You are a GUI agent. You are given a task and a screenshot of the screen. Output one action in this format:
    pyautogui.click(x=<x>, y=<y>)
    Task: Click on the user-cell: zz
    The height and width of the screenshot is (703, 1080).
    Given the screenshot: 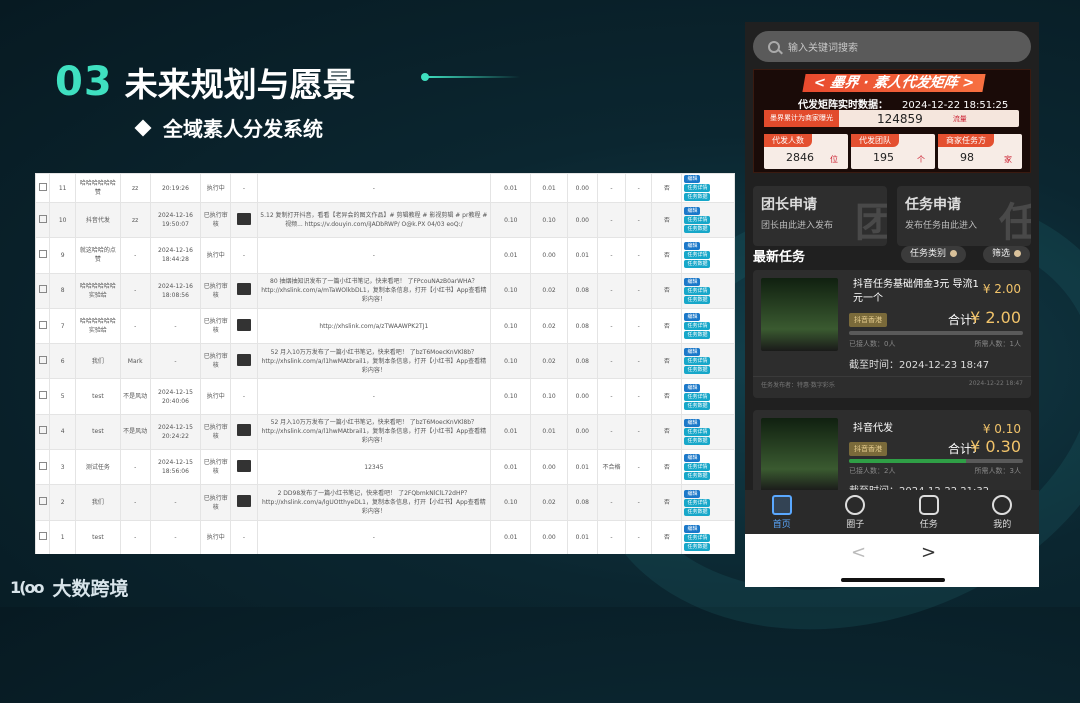 What is the action you would take?
    pyautogui.click(x=135, y=220)
    